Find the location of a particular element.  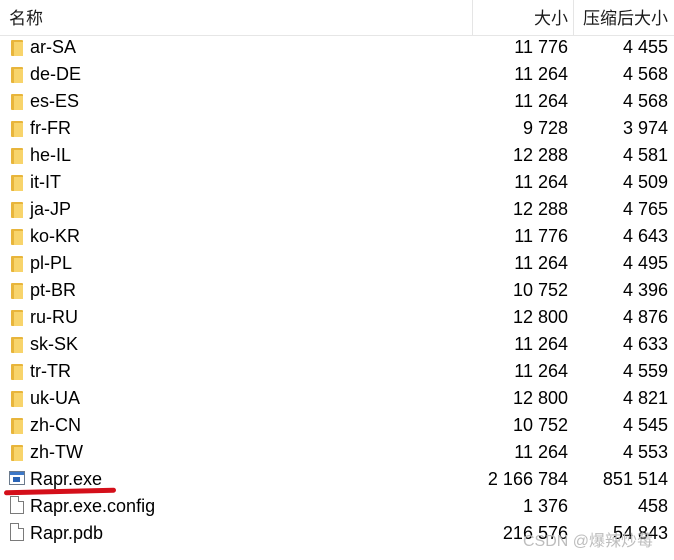

item-name: pl-PL is located at coordinates (51, 263).